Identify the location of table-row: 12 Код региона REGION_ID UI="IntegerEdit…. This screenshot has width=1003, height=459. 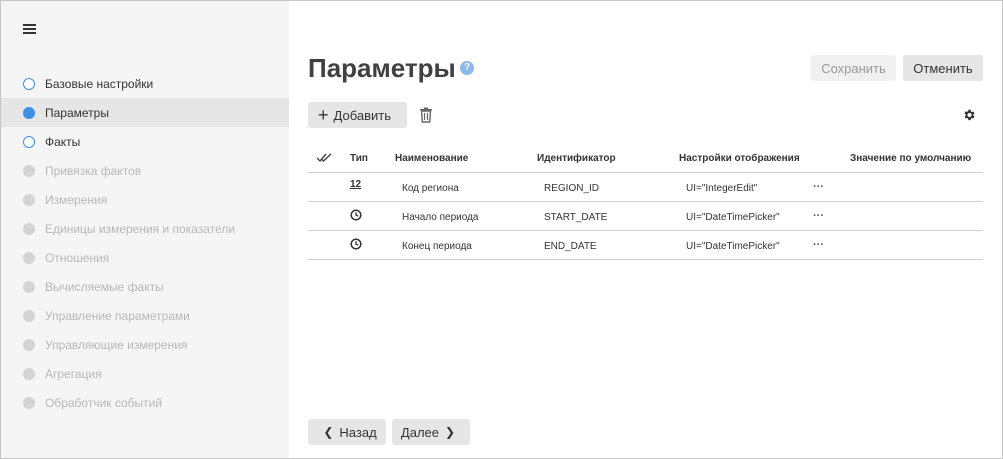
(645, 187).